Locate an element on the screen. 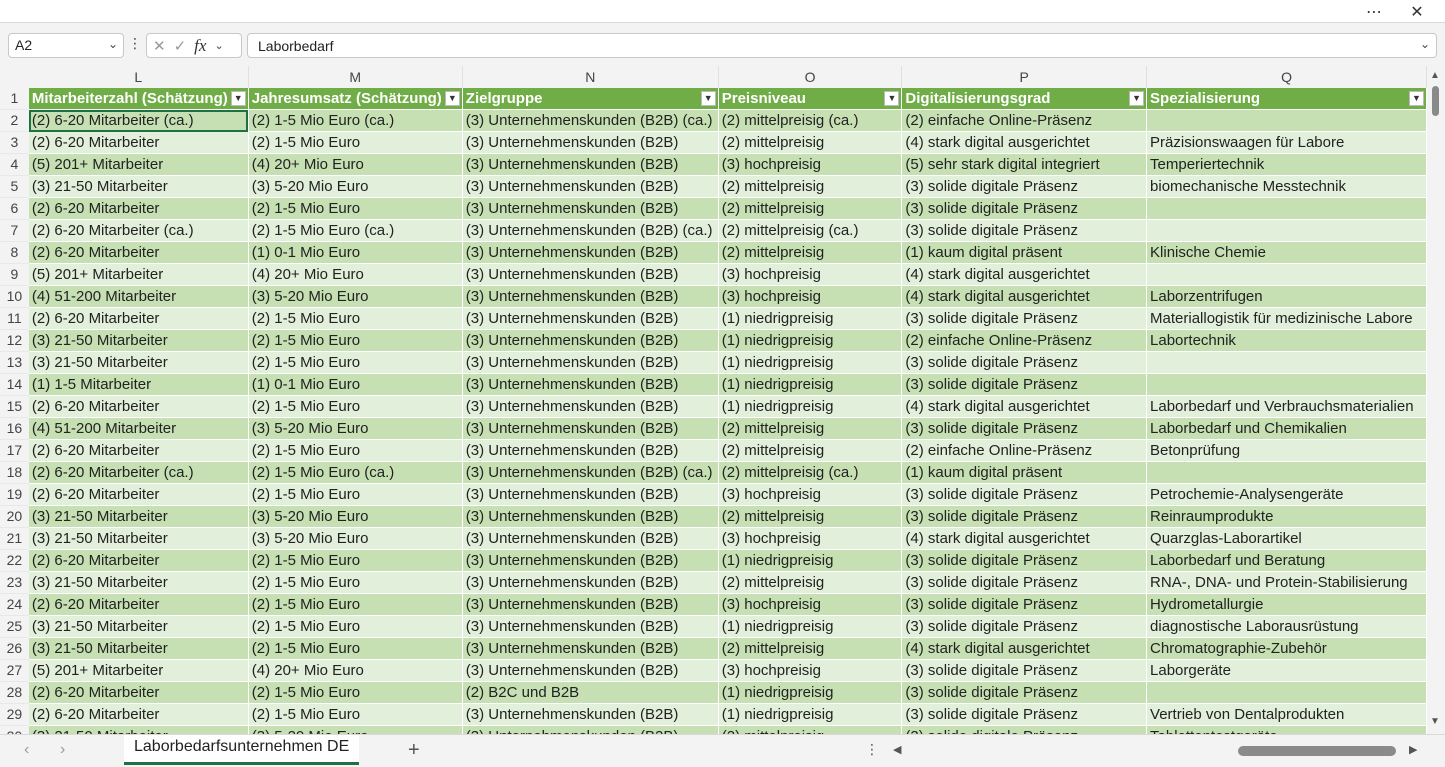  table-cell: Vertrieb von Dentalprodukten is located at coordinates (1286, 715).